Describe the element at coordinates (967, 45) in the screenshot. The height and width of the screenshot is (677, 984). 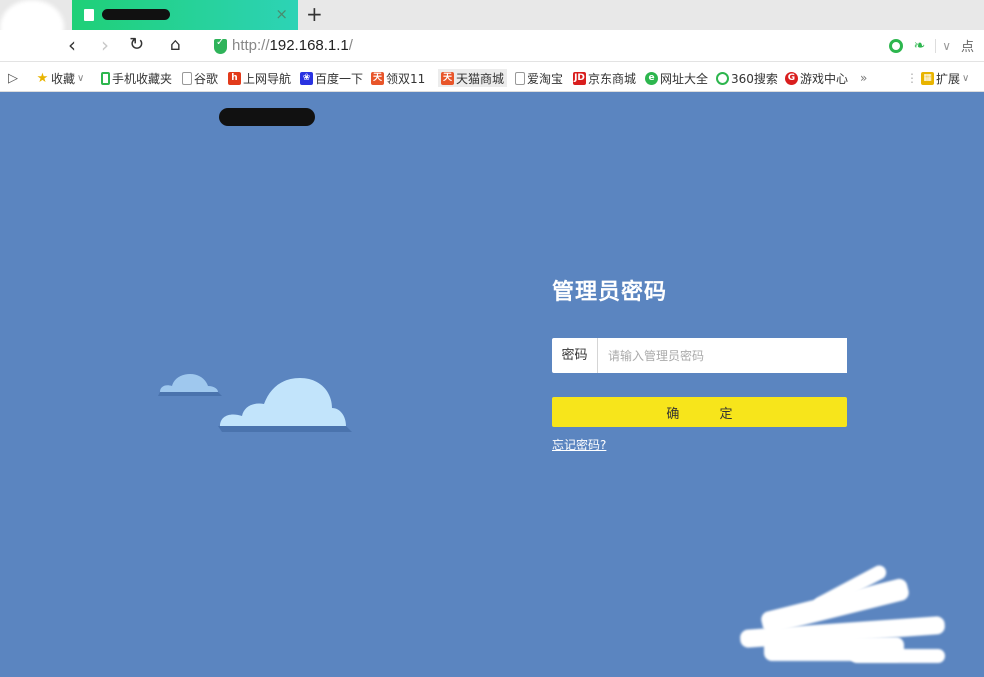
I see `address-right-label: 点` at that location.